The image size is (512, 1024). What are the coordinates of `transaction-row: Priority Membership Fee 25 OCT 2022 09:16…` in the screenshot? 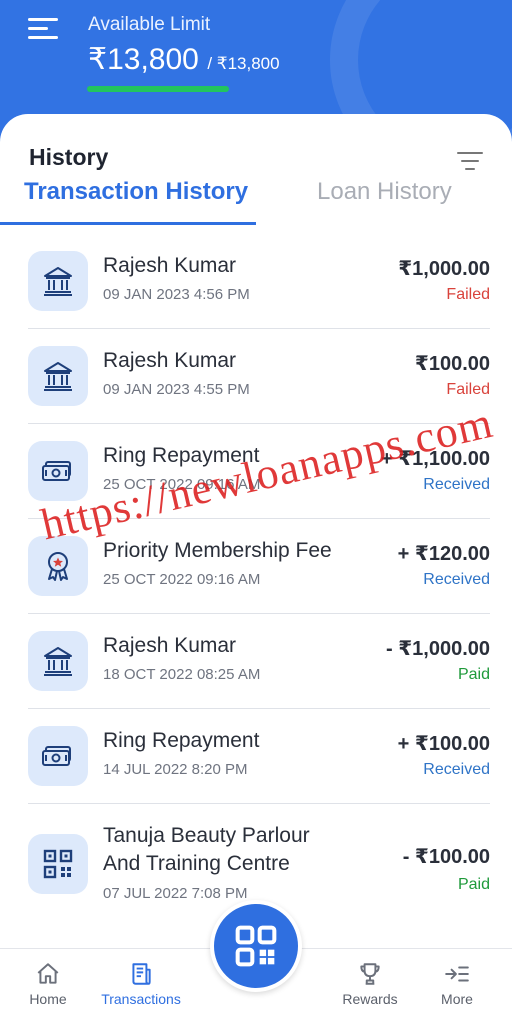 It's located at (259, 566).